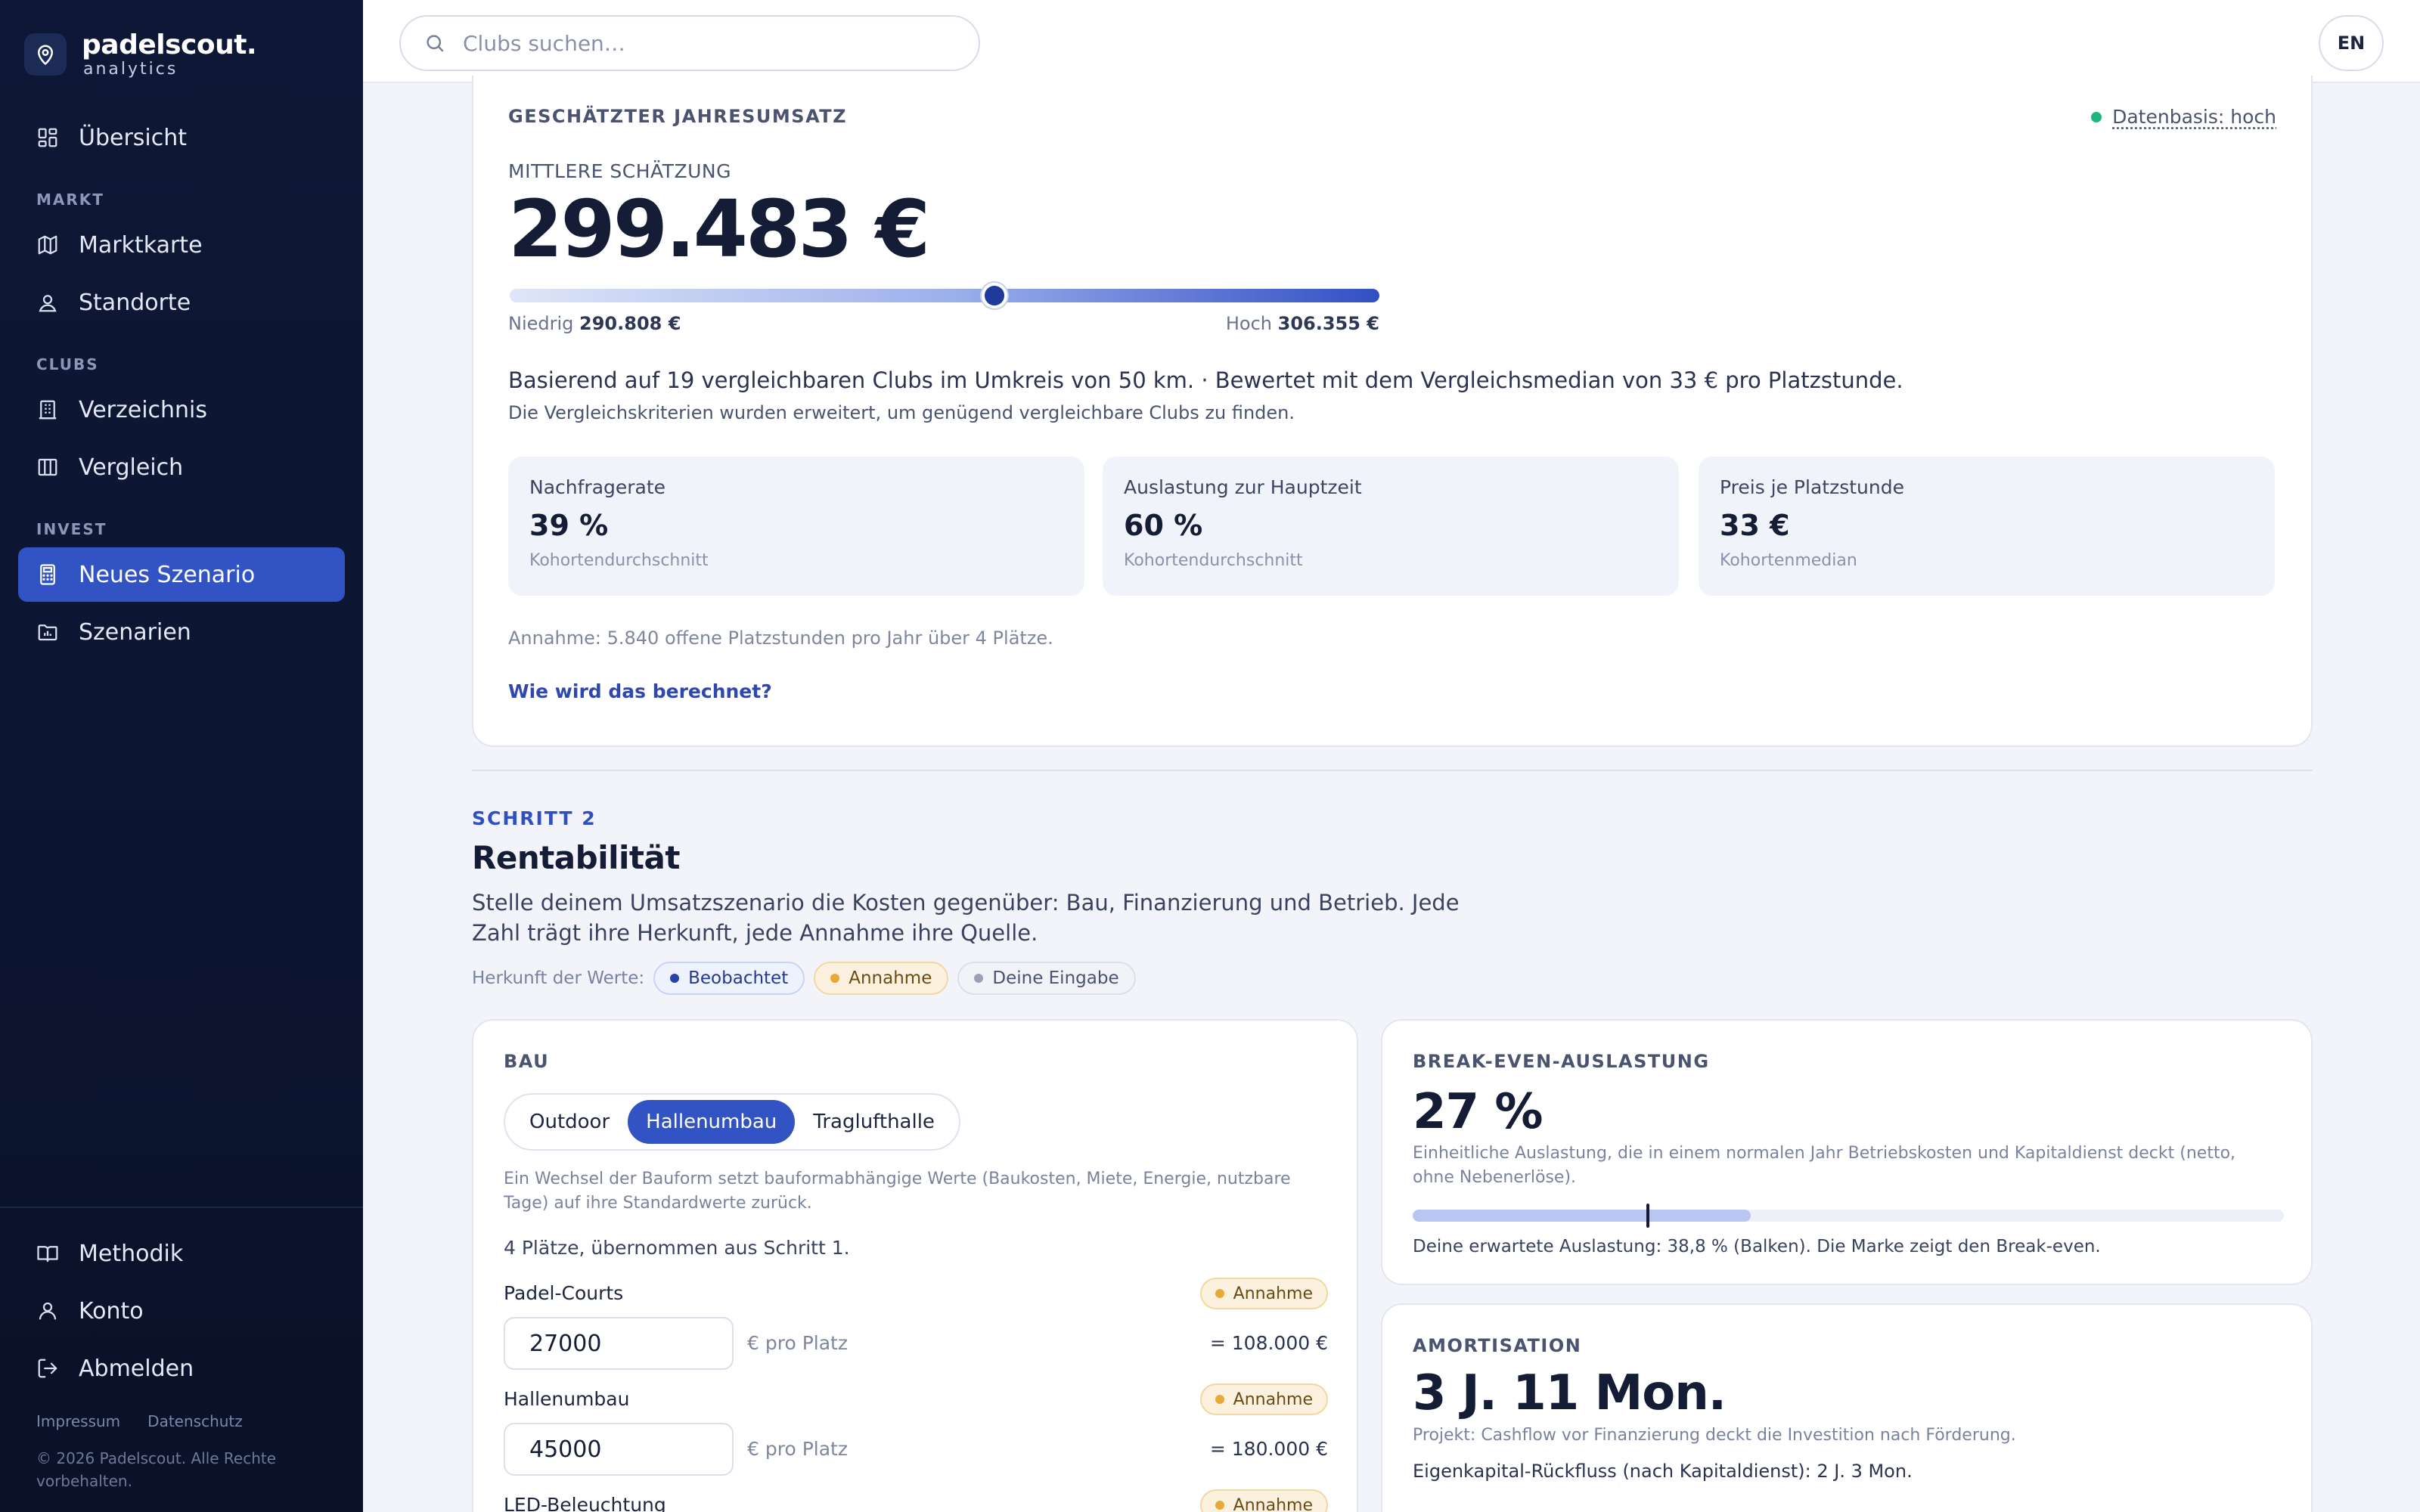 This screenshot has width=2420, height=1512. I want to click on metric-label: Auslastung zur Hauptzeit, so click(1243, 487).